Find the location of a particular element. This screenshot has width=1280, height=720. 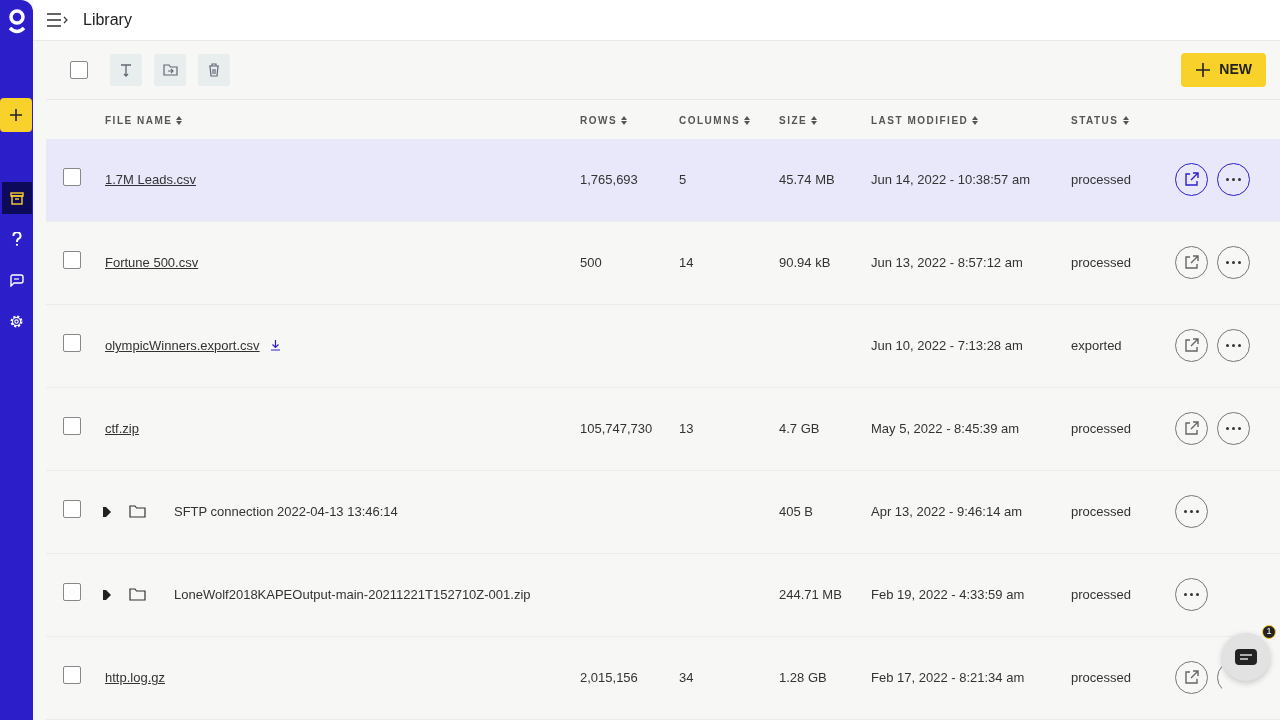

chat-button is located at coordinates (1246, 657).